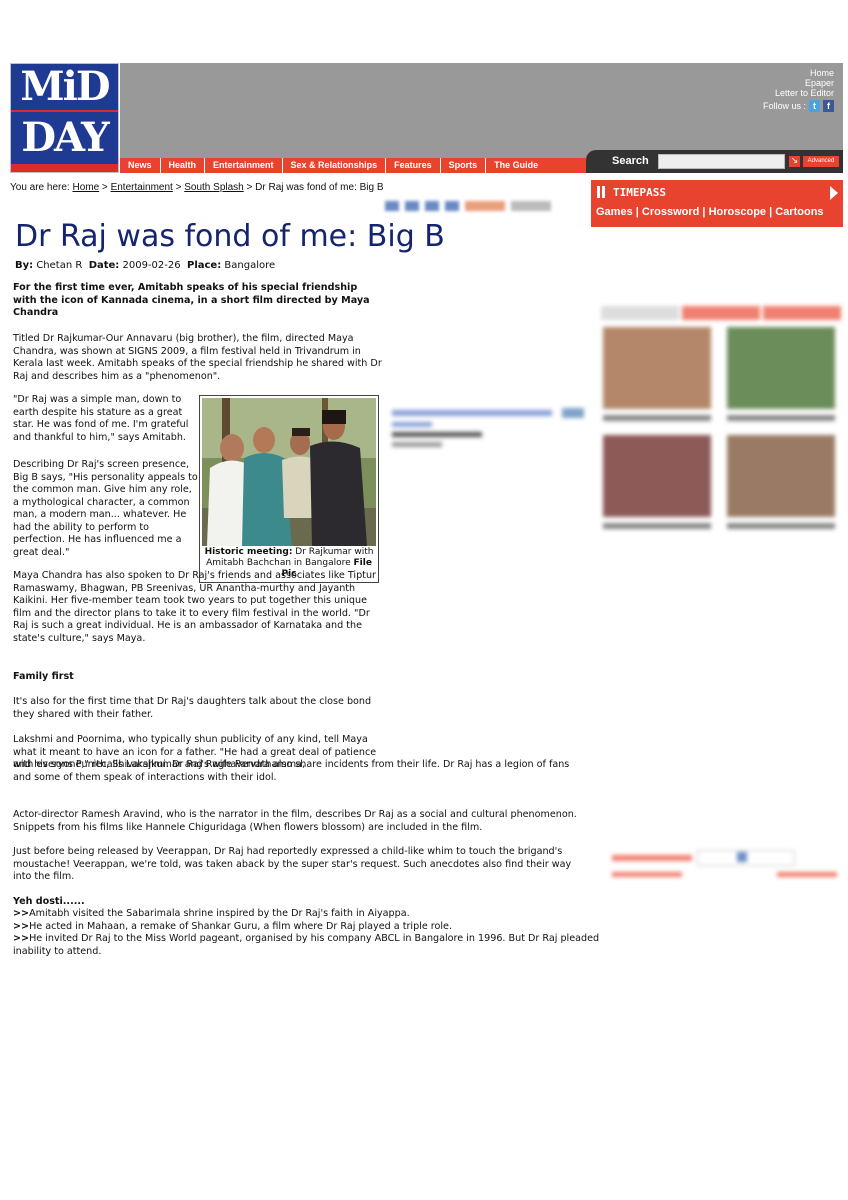 The image size is (848, 1200). What do you see at coordinates (814, 106) in the screenshot?
I see `twitter-icon: t` at bounding box center [814, 106].